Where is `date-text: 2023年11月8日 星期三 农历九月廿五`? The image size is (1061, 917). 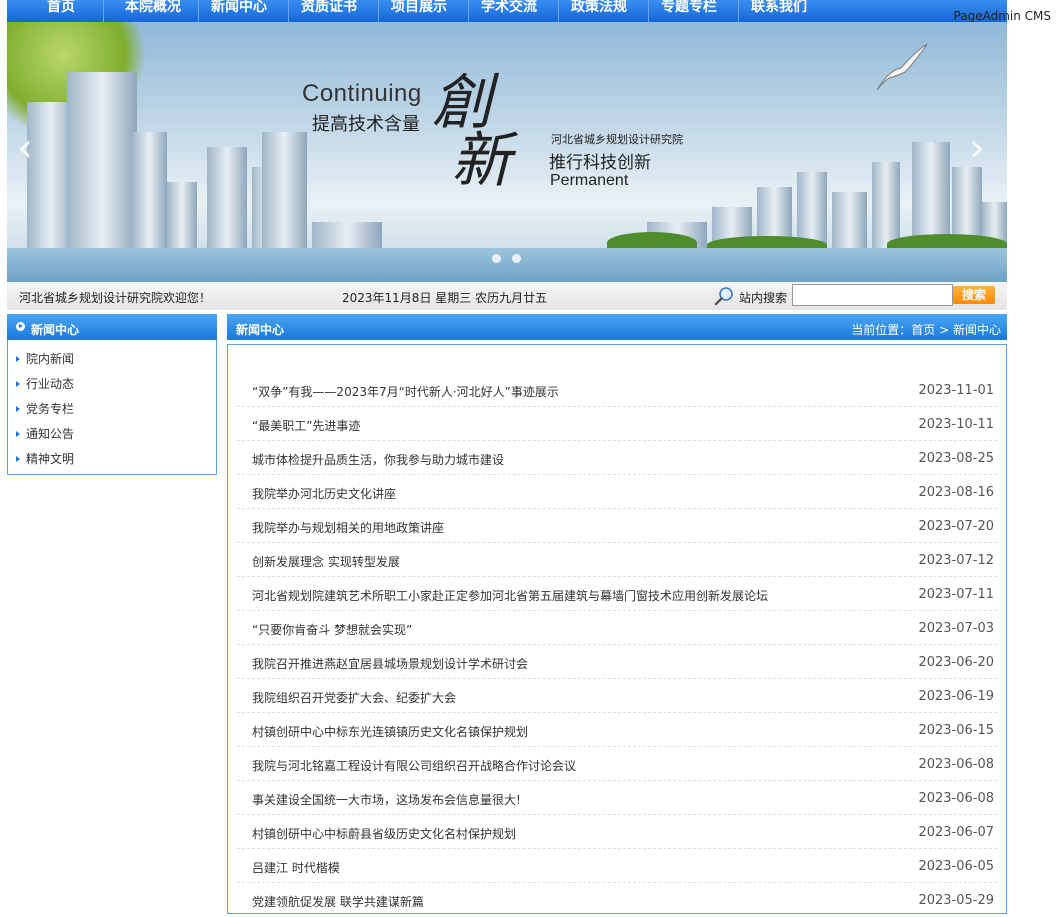
date-text: 2023年11月8日 星期三 农历九月廿五 is located at coordinates (445, 298).